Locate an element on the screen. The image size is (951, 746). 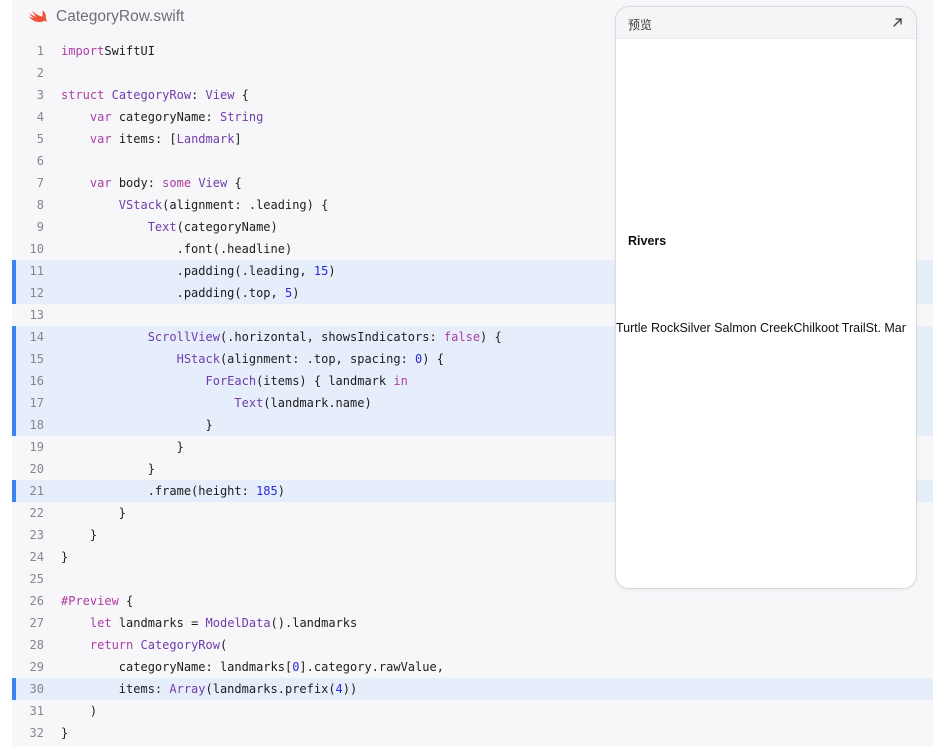
code-token: (alignment: .leading) { is located at coordinates (245, 205).